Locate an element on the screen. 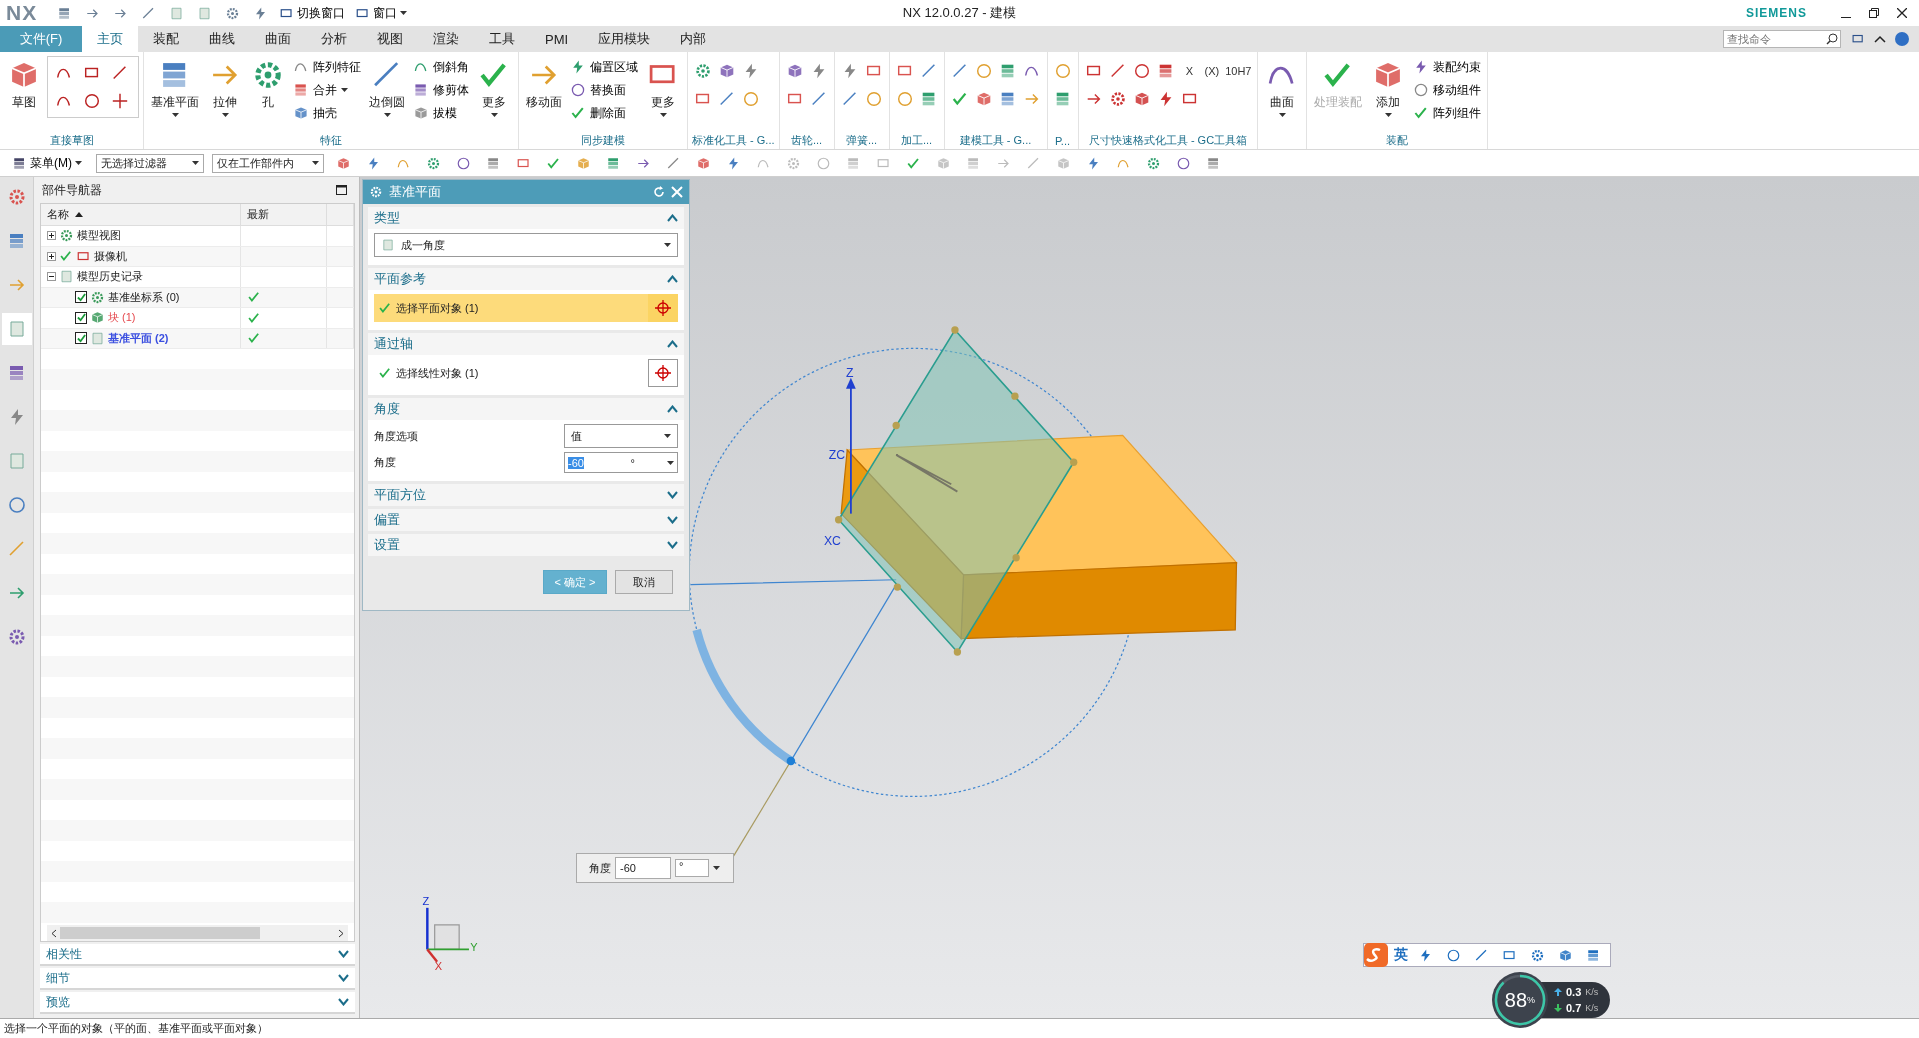 Image resolution: width=1919 pixels, height=1038 pixels. collapsible-panel: 细节 is located at coordinates (197, 979).